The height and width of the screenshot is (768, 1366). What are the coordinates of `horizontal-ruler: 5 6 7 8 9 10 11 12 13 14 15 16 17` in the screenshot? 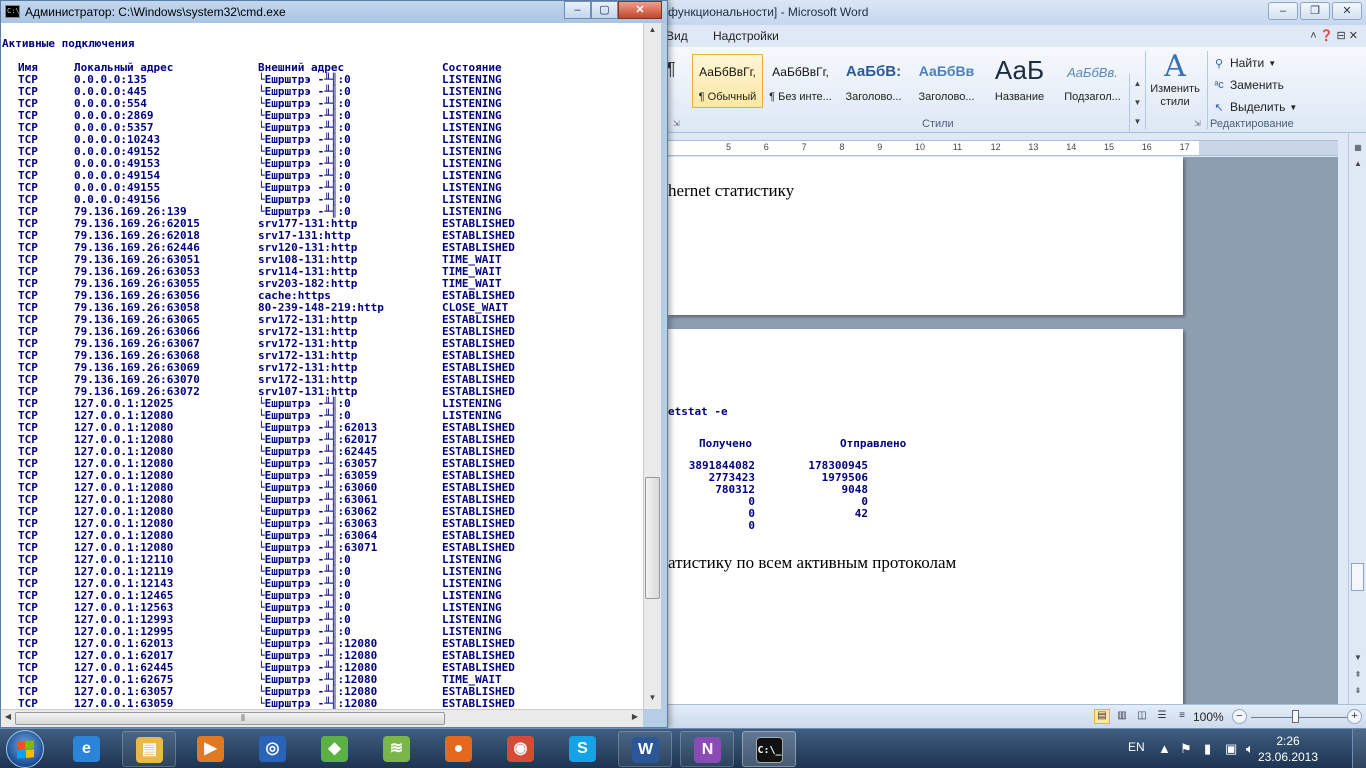 It's located at (1003, 148).